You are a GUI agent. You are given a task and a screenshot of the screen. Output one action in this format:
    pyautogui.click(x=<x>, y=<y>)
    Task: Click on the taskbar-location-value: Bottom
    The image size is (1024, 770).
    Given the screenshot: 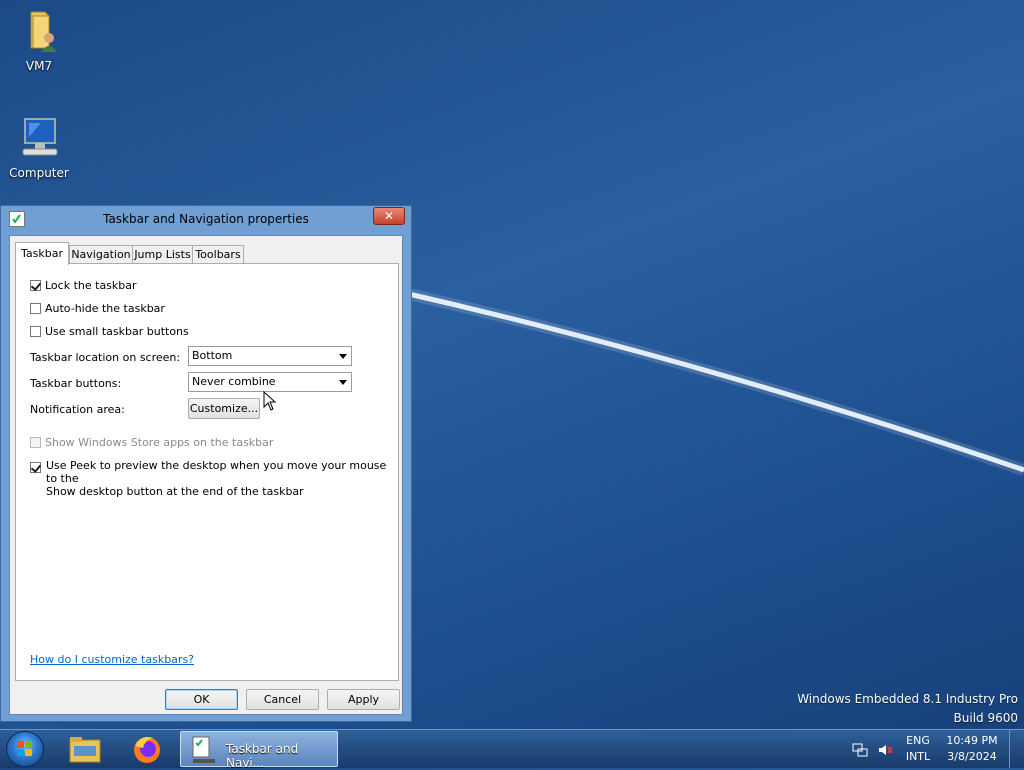 What is the action you would take?
    pyautogui.click(x=212, y=355)
    